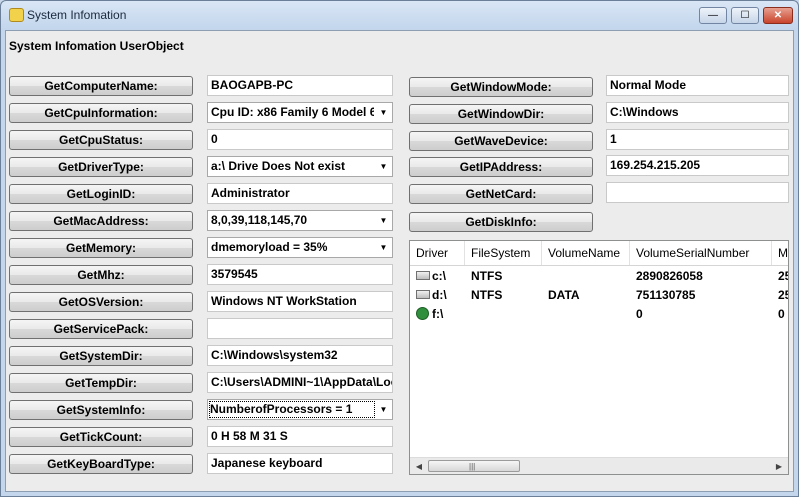  Describe the element at coordinates (101, 140) in the screenshot. I see `get-cpu-status-button: GetCpuStatus:` at that location.